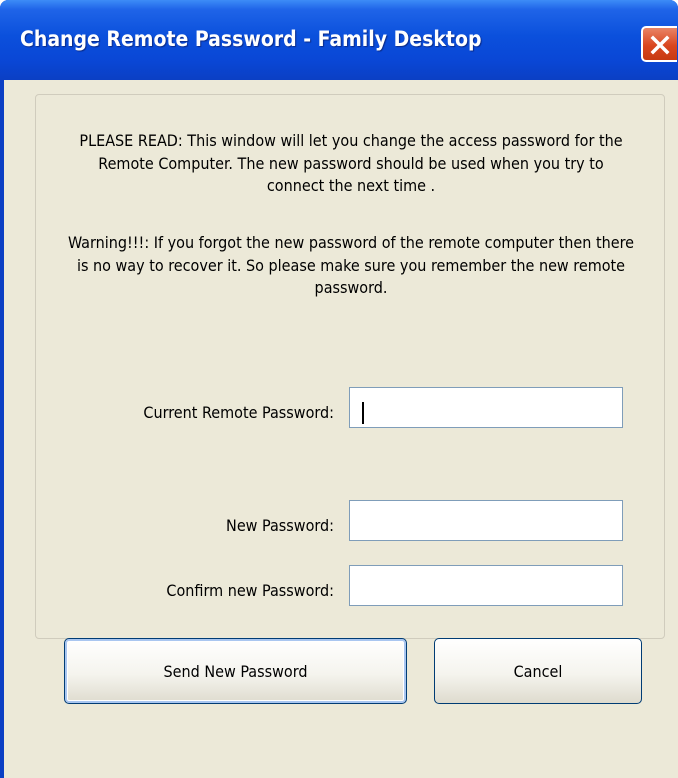 This screenshot has width=678, height=778. Describe the element at coordinates (238, 412) in the screenshot. I see `current-password-label: Current Remote Password:` at that location.